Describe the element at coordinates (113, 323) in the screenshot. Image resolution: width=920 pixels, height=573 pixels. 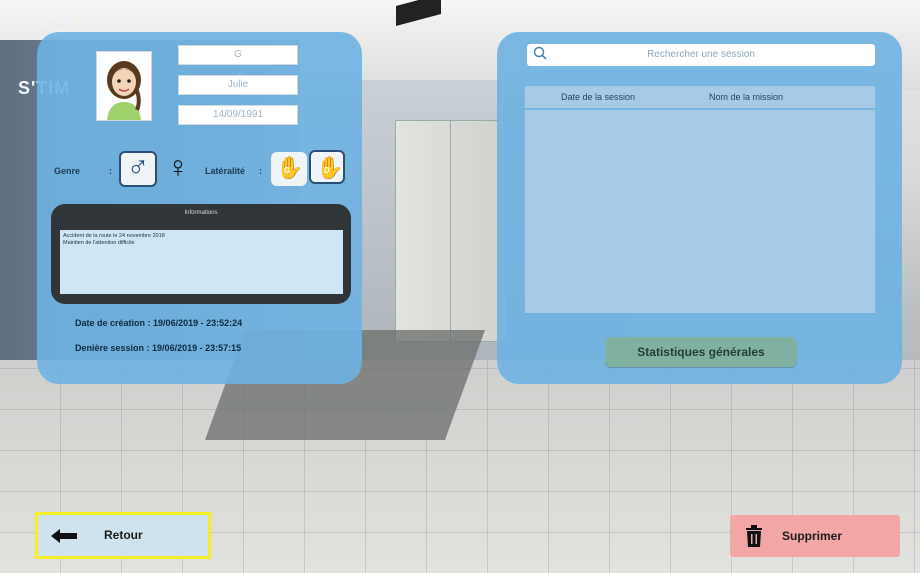
I see `creation-date-label: Date de création :` at that location.